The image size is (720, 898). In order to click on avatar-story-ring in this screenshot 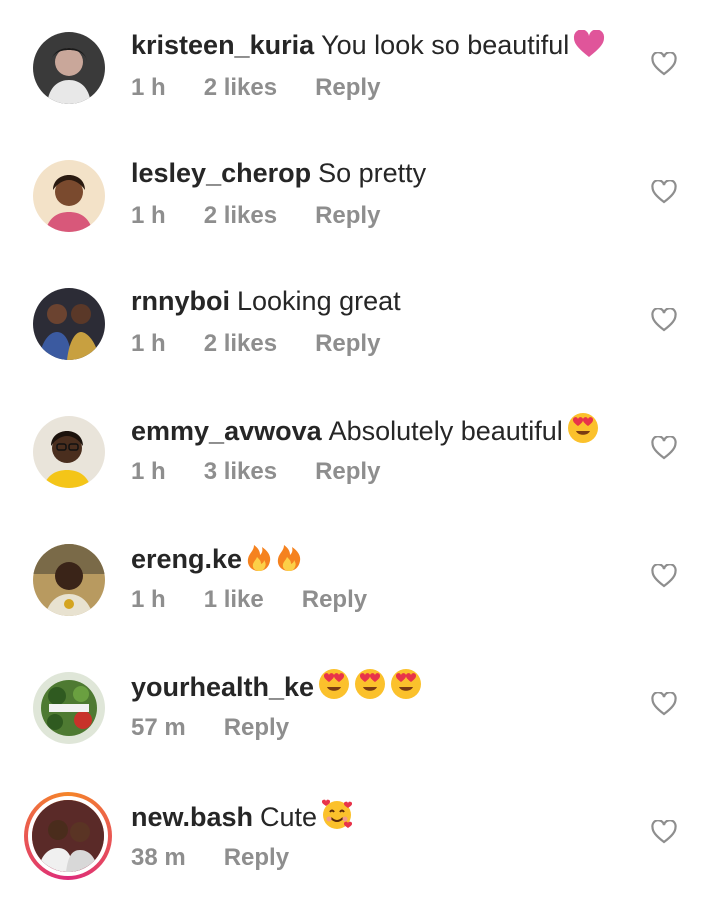, I will do `click(68, 836)`.